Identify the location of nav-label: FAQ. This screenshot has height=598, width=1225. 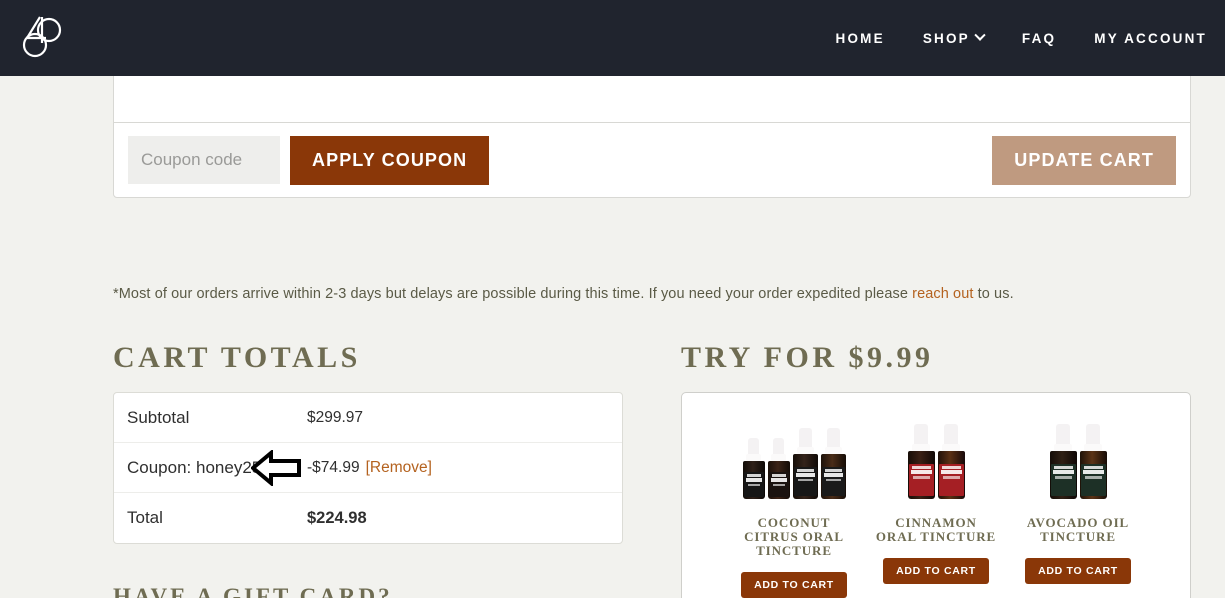
(1039, 38).